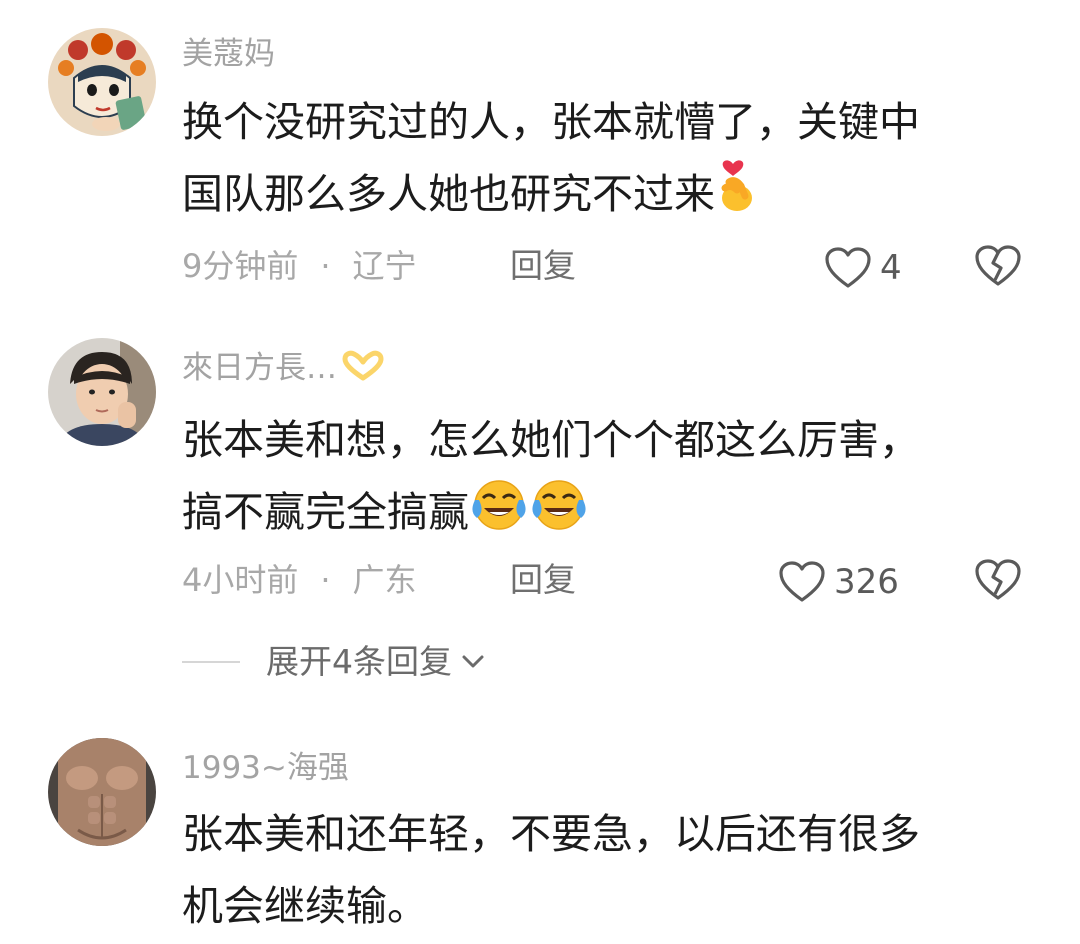 The width and height of the screenshot is (1080, 944). I want to click on expand-replies-label: 展开4条回复, so click(359, 661).